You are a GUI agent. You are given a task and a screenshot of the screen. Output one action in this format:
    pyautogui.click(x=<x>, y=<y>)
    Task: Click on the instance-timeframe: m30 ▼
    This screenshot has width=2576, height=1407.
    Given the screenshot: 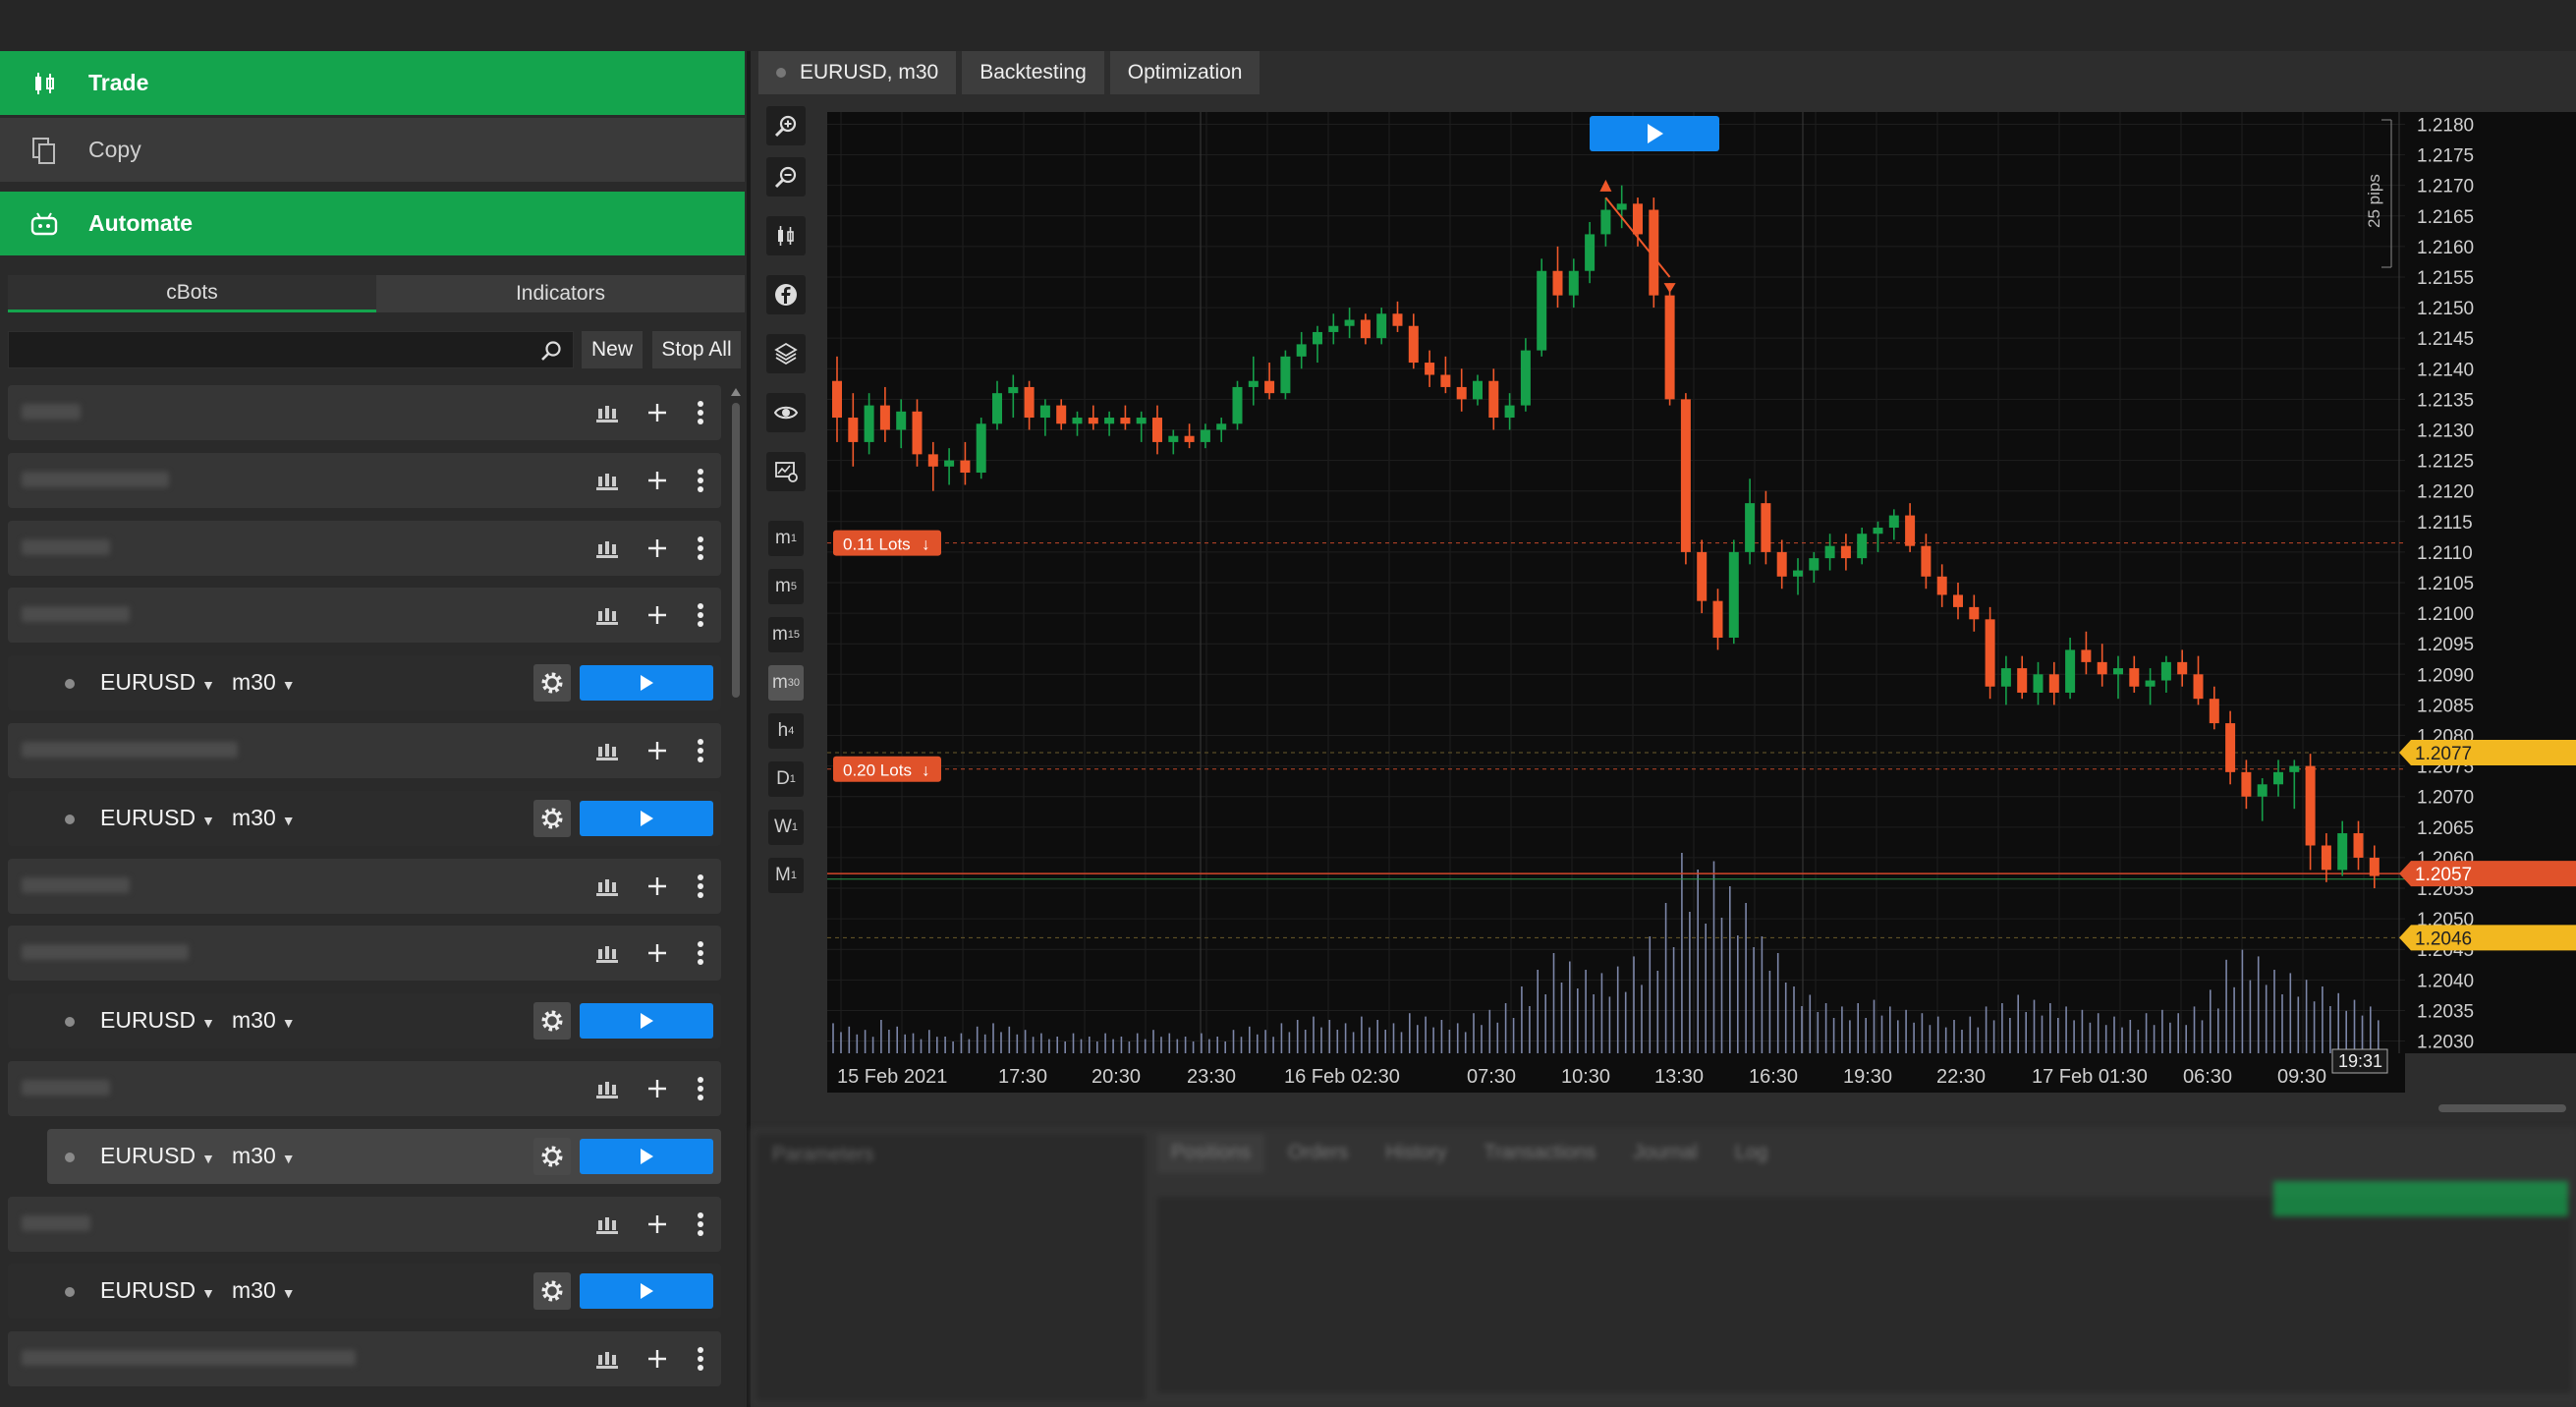 What is the action you would take?
    pyautogui.click(x=264, y=1290)
    